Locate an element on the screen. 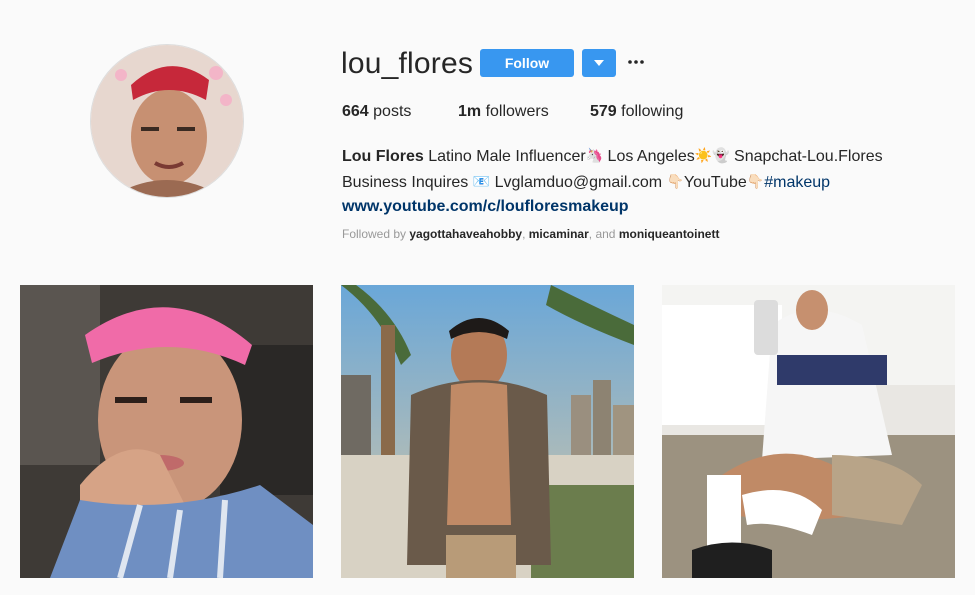  suggestions-dropdown-button is located at coordinates (599, 63).